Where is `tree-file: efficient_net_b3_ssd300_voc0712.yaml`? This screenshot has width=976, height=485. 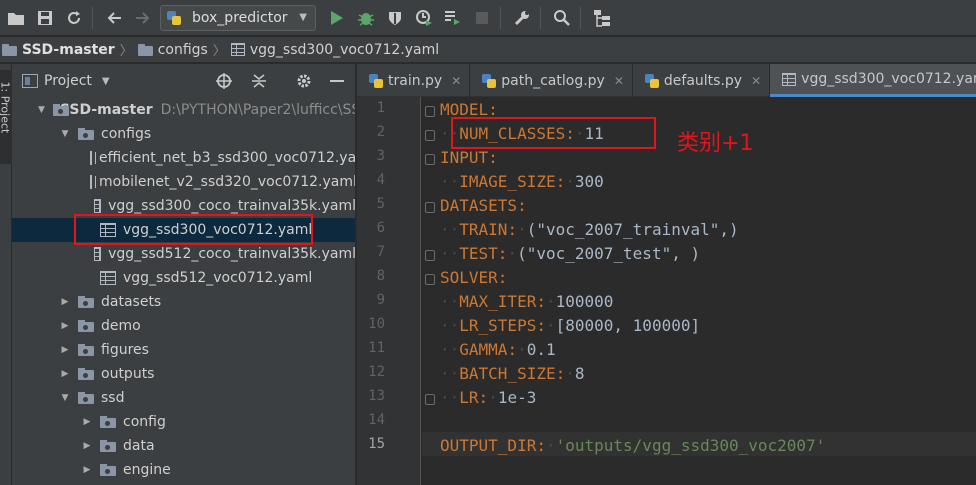
tree-file: efficient_net_b3_ssd300_voc0712.yaml is located at coordinates (184, 158).